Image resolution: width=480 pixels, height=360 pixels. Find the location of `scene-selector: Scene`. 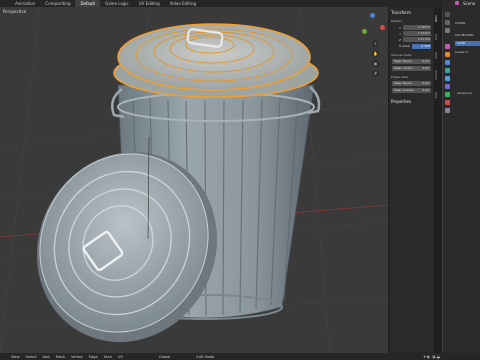

scene-selector: Scene is located at coordinates (461, 3).